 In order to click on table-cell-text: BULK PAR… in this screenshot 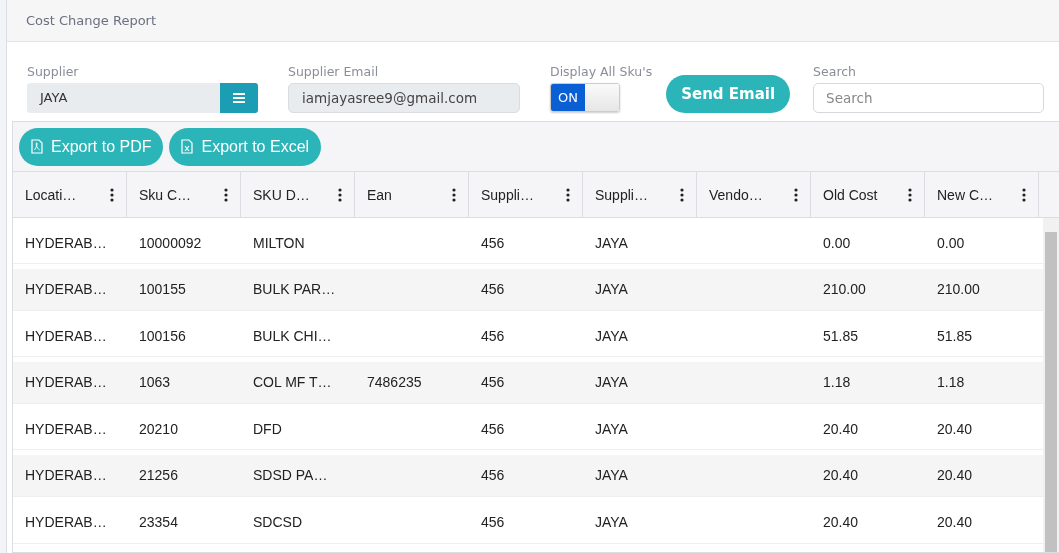, I will do `click(294, 289)`.